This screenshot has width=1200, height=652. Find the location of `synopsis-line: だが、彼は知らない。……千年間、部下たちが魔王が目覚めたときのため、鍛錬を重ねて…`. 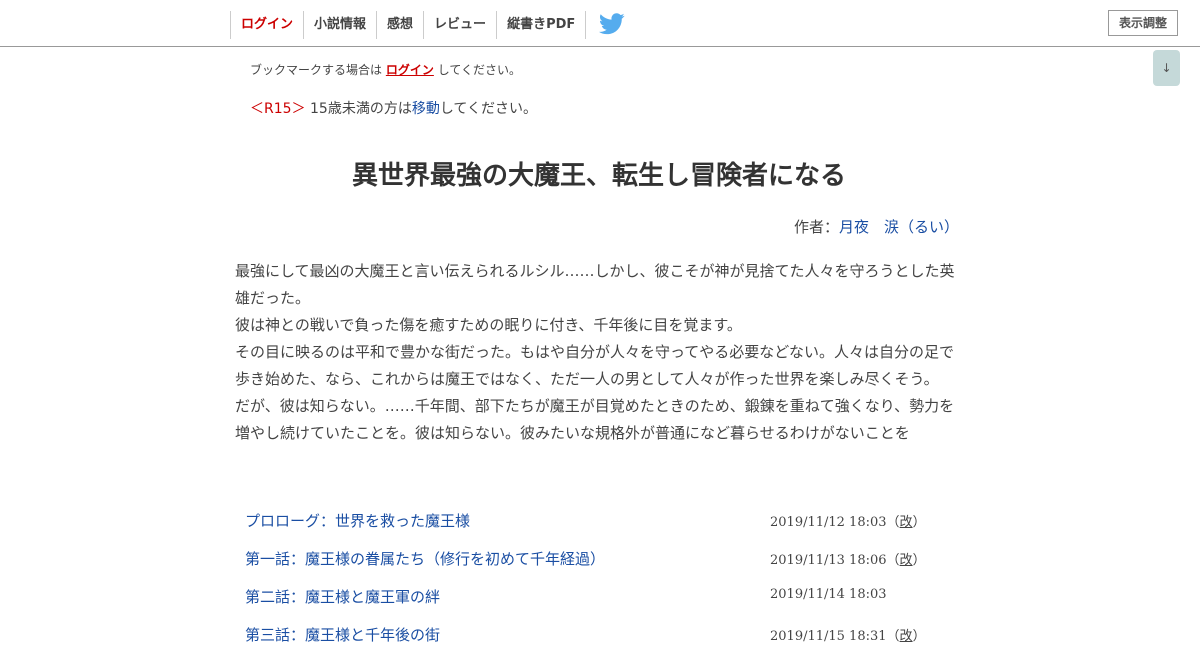

synopsis-line: だが、彼は知らない。……千年間、部下たちが魔王が目覚めたときのため、鍛錬を重ねて… is located at coordinates (595, 419).